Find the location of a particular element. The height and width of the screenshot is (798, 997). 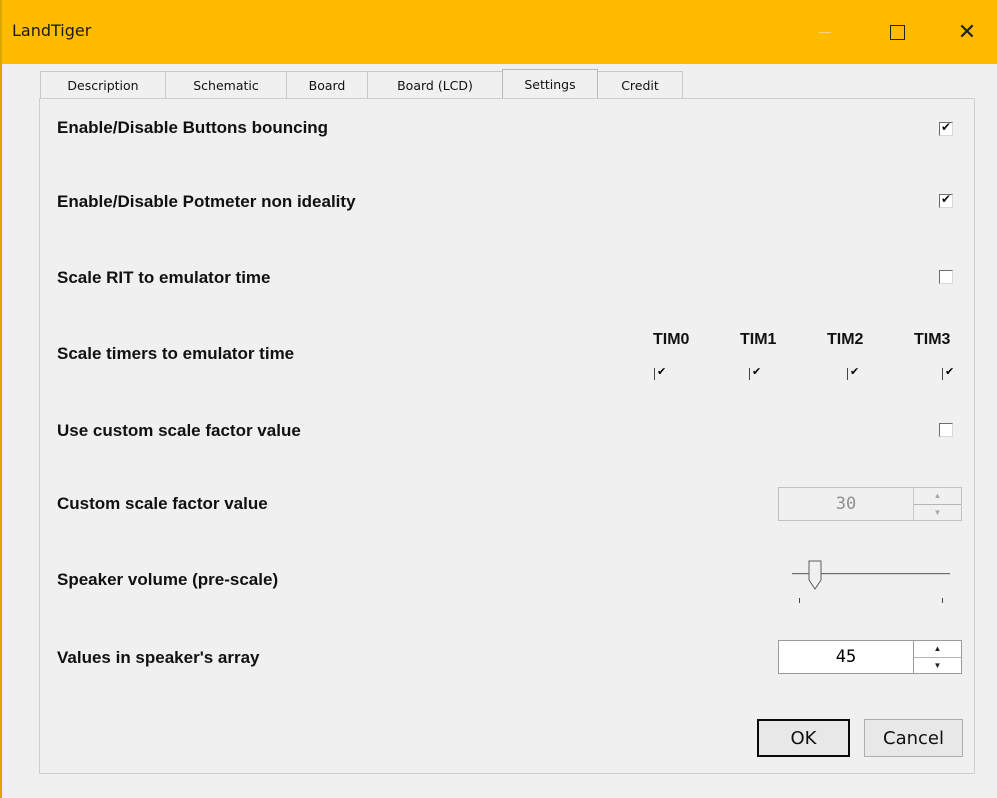

close-icon: ✕ is located at coordinates (967, 32).